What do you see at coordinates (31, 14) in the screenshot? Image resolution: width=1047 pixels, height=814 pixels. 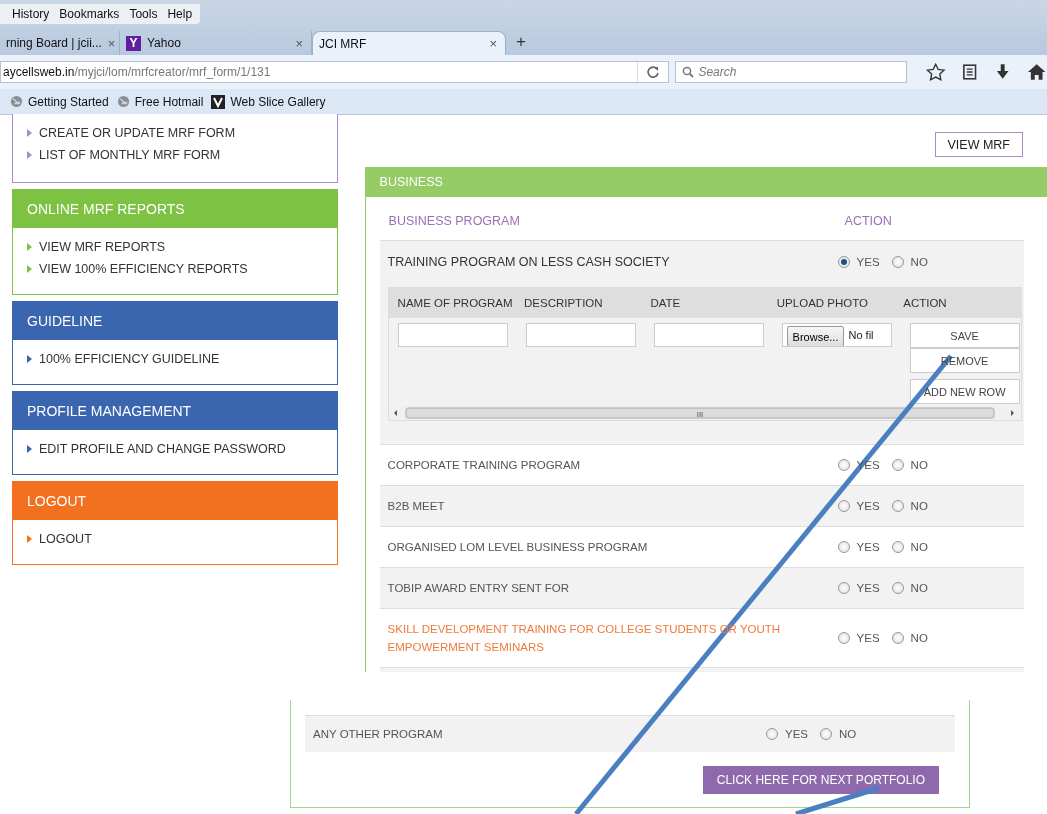 I see `menu-item: History` at bounding box center [31, 14].